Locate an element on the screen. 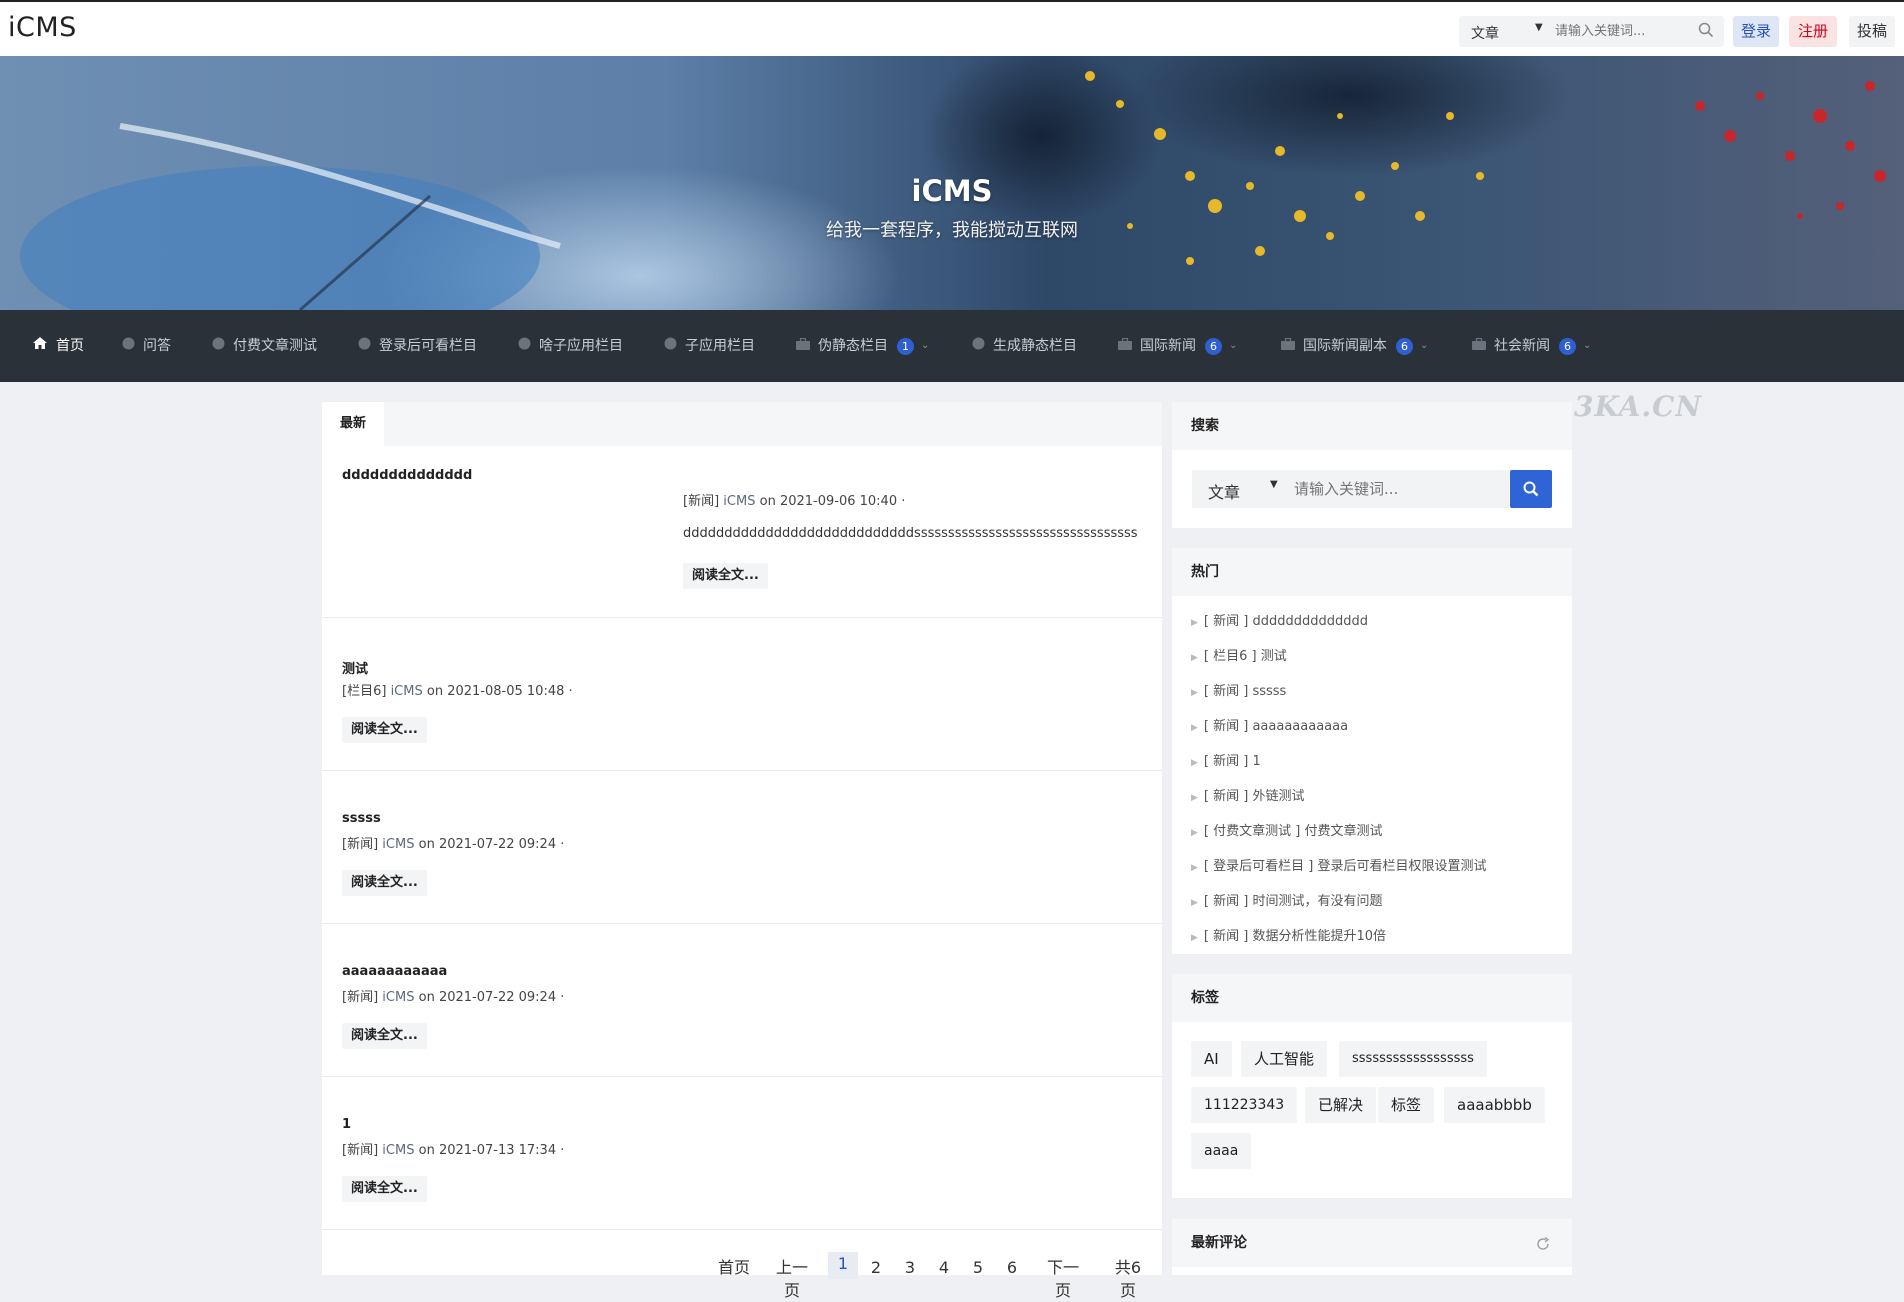 This screenshot has width=1904, height=1302. hot-item-label: [ 新闻 ] 1 is located at coordinates (1232, 761).